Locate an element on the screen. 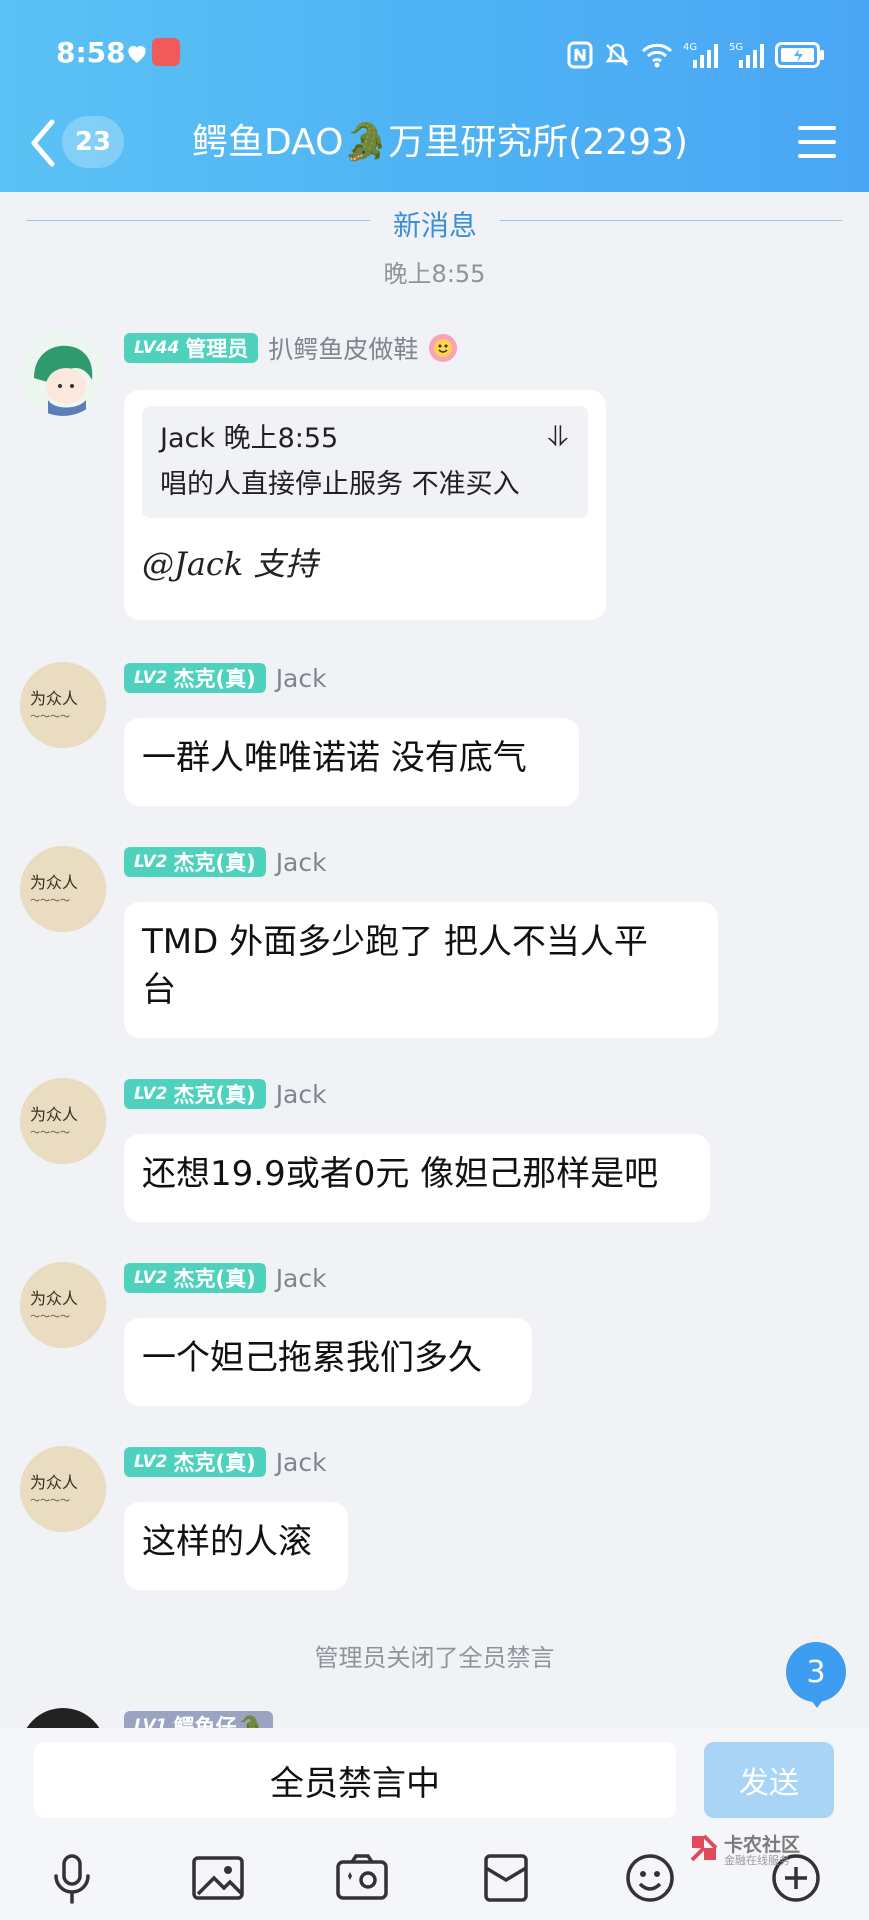 Image resolution: width=869 pixels, height=1920 pixels. divider-line-left is located at coordinates (198, 220).